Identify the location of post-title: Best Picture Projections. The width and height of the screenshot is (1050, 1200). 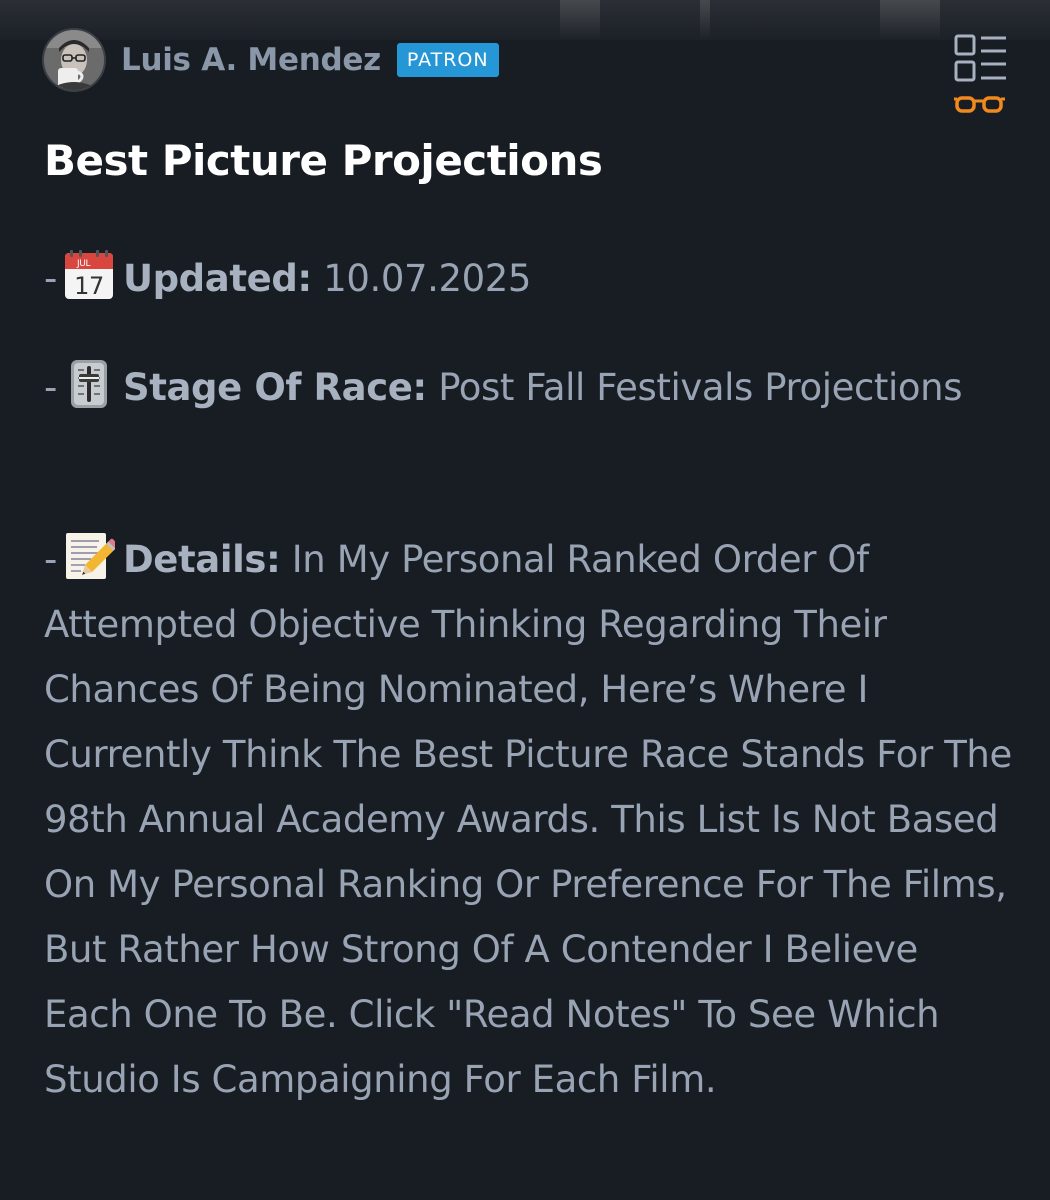
(323, 160).